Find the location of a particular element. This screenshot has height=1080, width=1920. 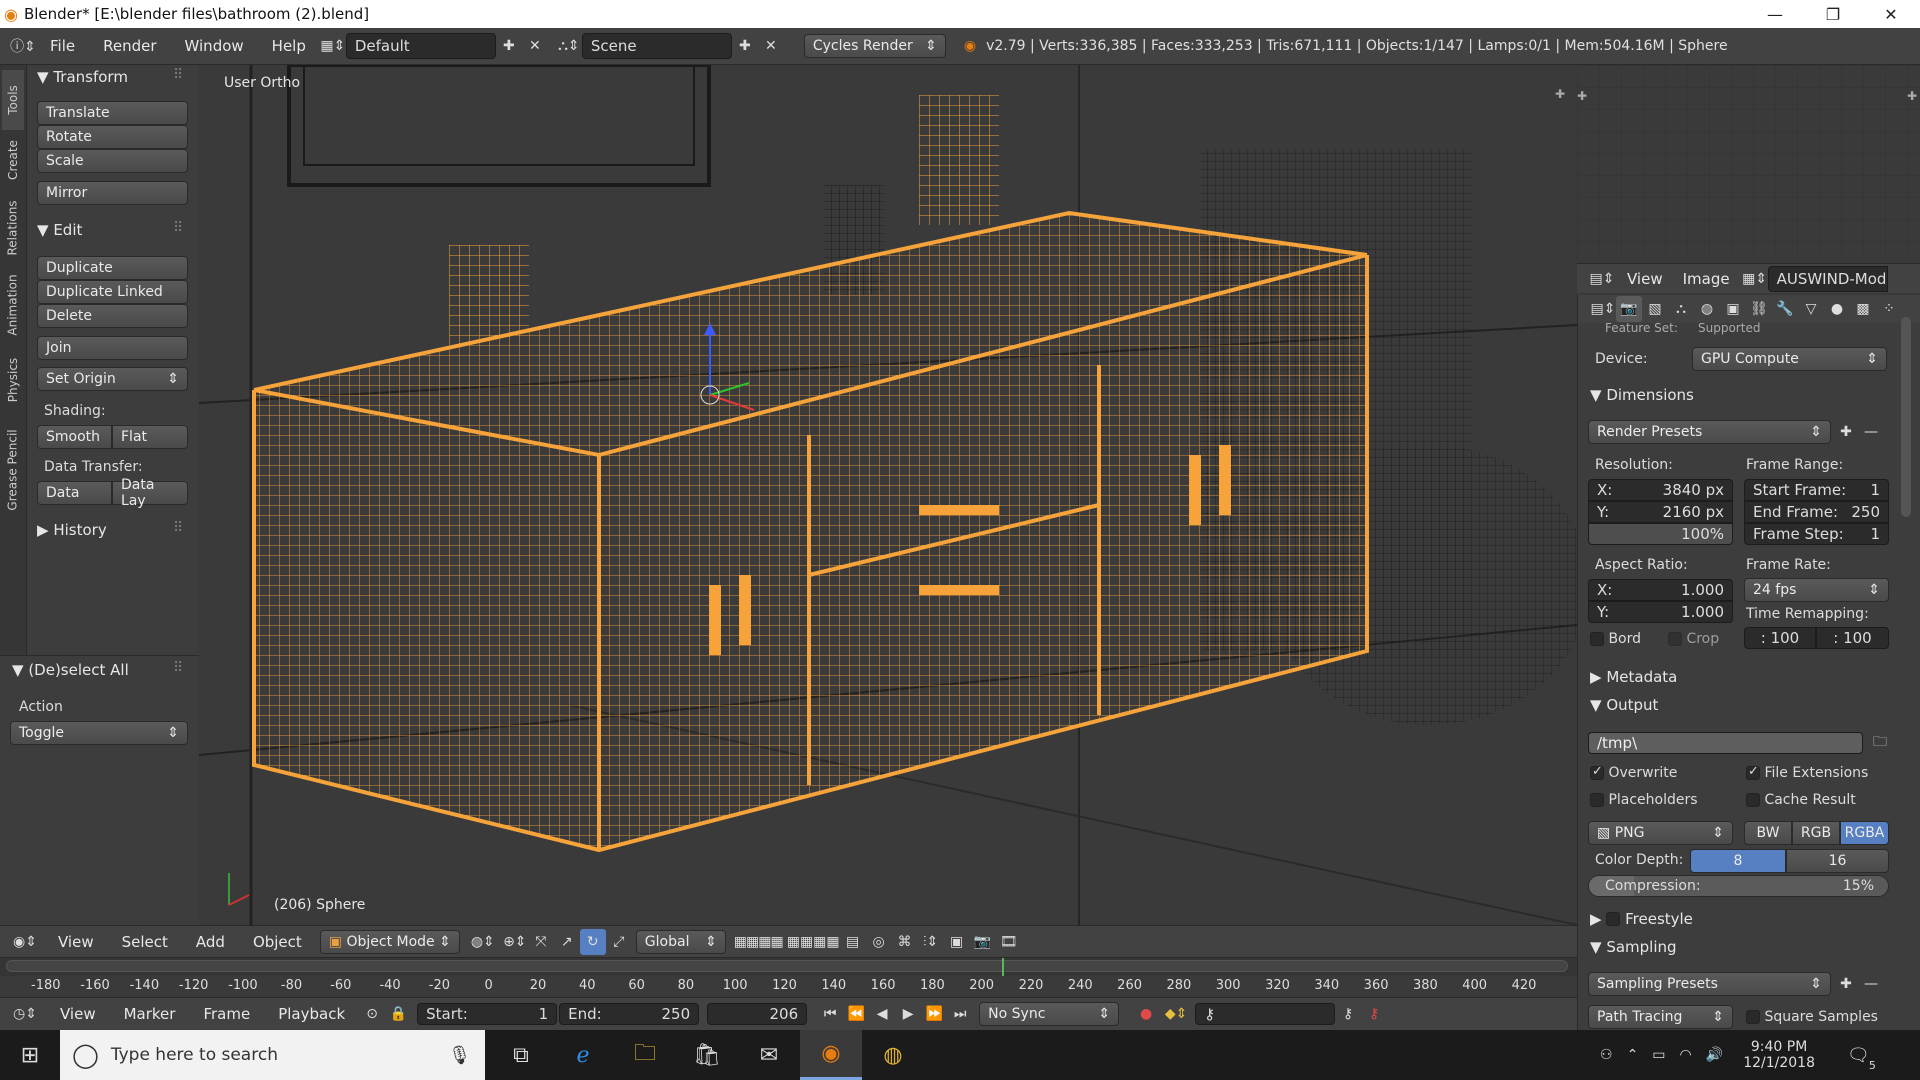

sync-select: No Sync ⇕ is located at coordinates (1049, 1014).